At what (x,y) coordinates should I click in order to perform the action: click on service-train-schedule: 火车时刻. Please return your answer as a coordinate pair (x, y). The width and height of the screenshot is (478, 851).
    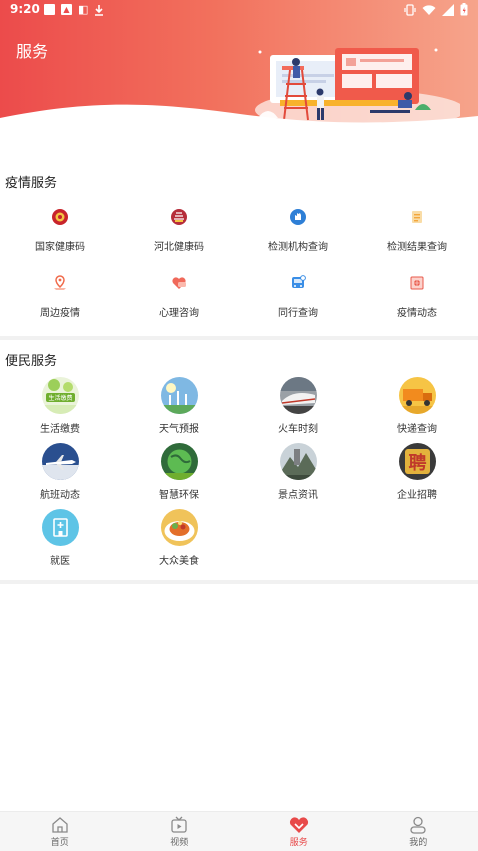
    Looking at the image, I should click on (298, 406).